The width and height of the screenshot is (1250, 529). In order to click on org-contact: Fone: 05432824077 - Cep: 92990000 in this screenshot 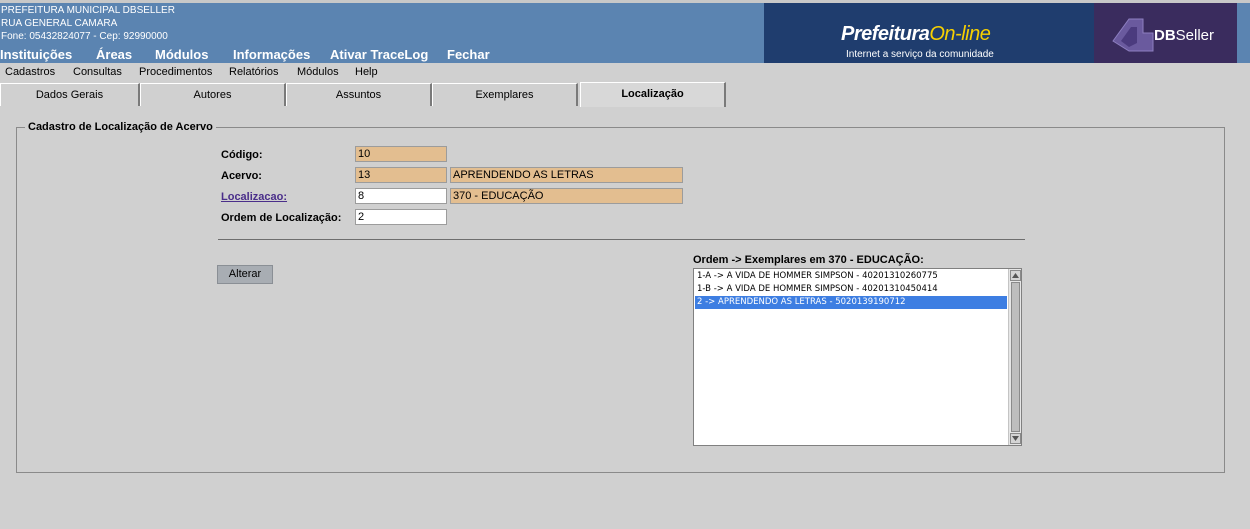, I will do `click(84, 36)`.